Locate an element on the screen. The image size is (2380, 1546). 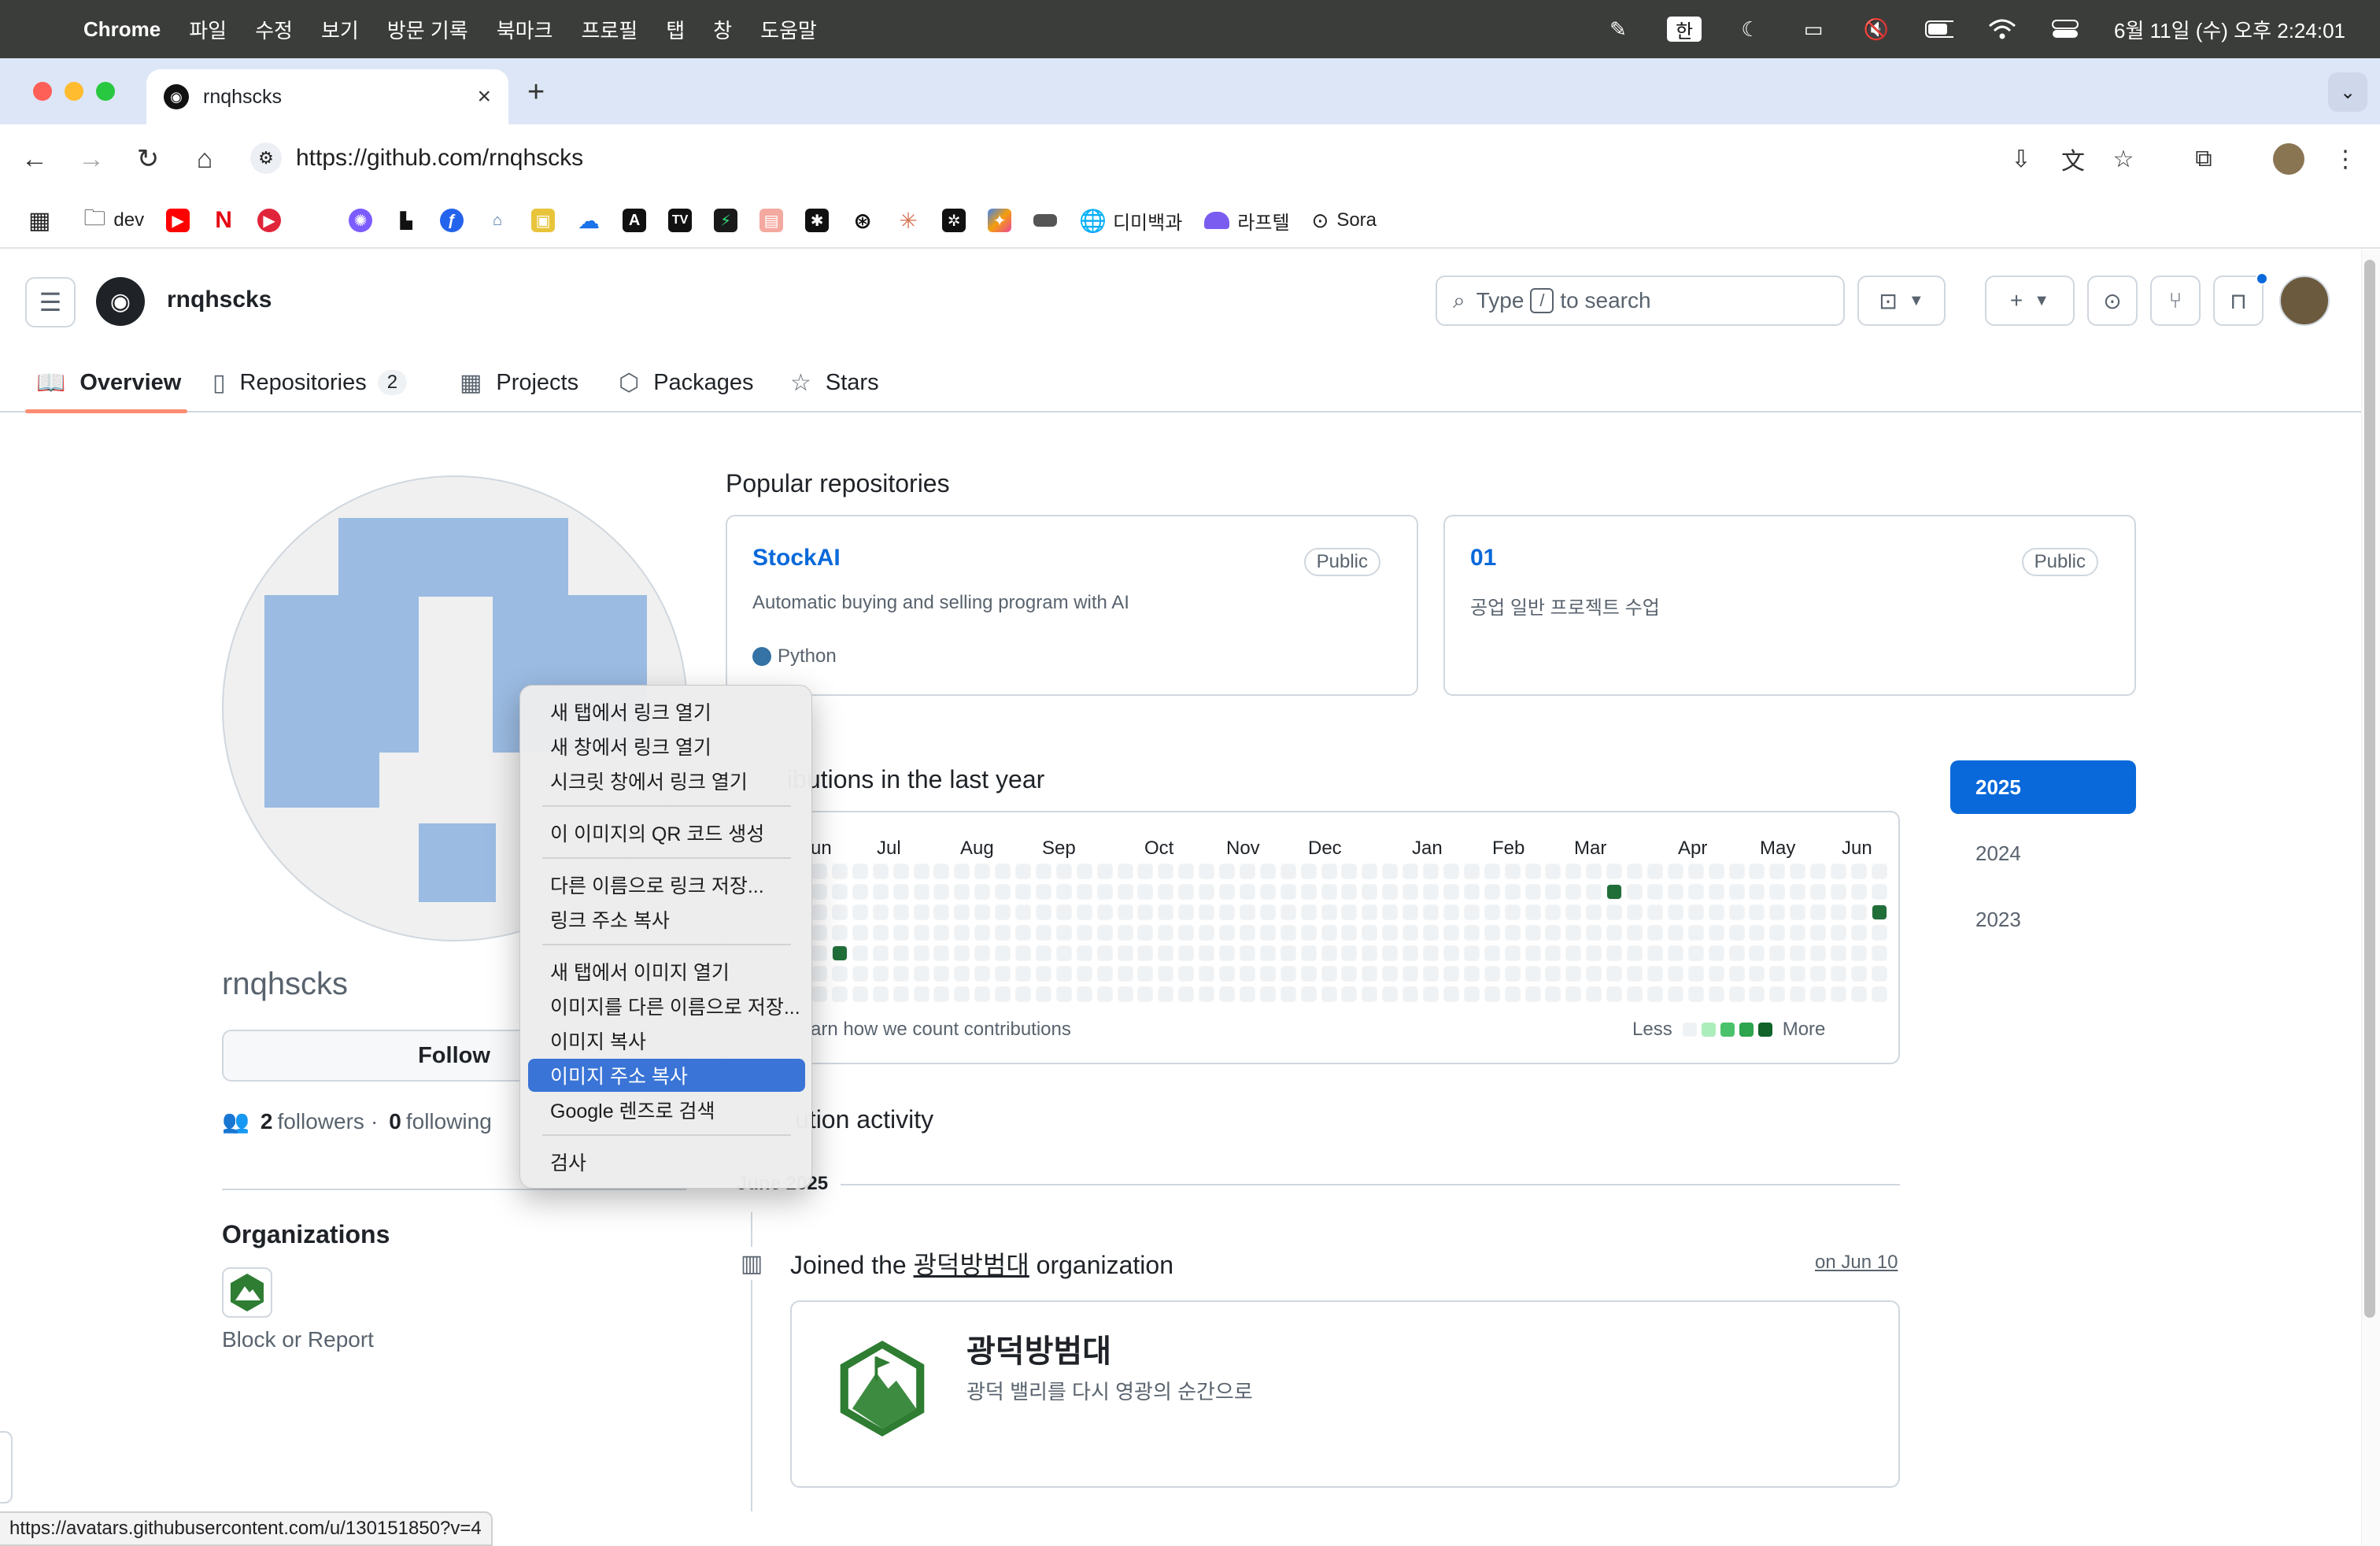
url-text: https://github.com/rnqhscks is located at coordinates (439, 158).